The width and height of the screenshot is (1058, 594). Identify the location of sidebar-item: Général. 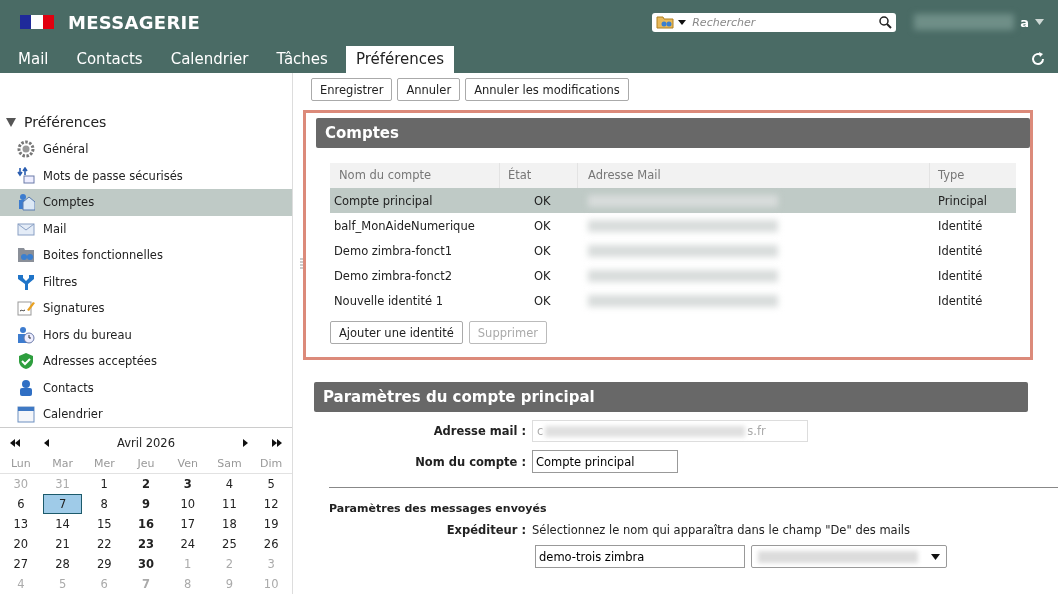
(146, 149).